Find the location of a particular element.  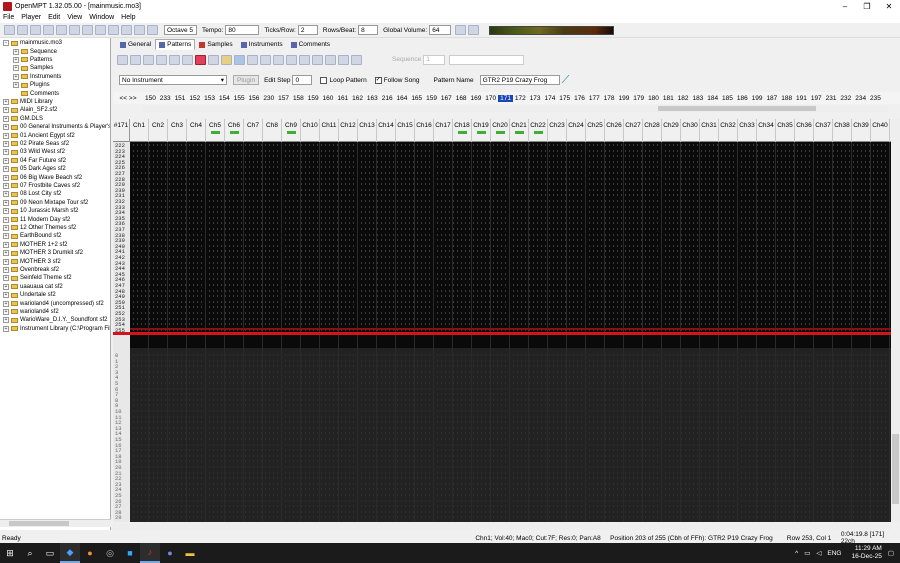

order-item: 231 is located at coordinates (831, 98).